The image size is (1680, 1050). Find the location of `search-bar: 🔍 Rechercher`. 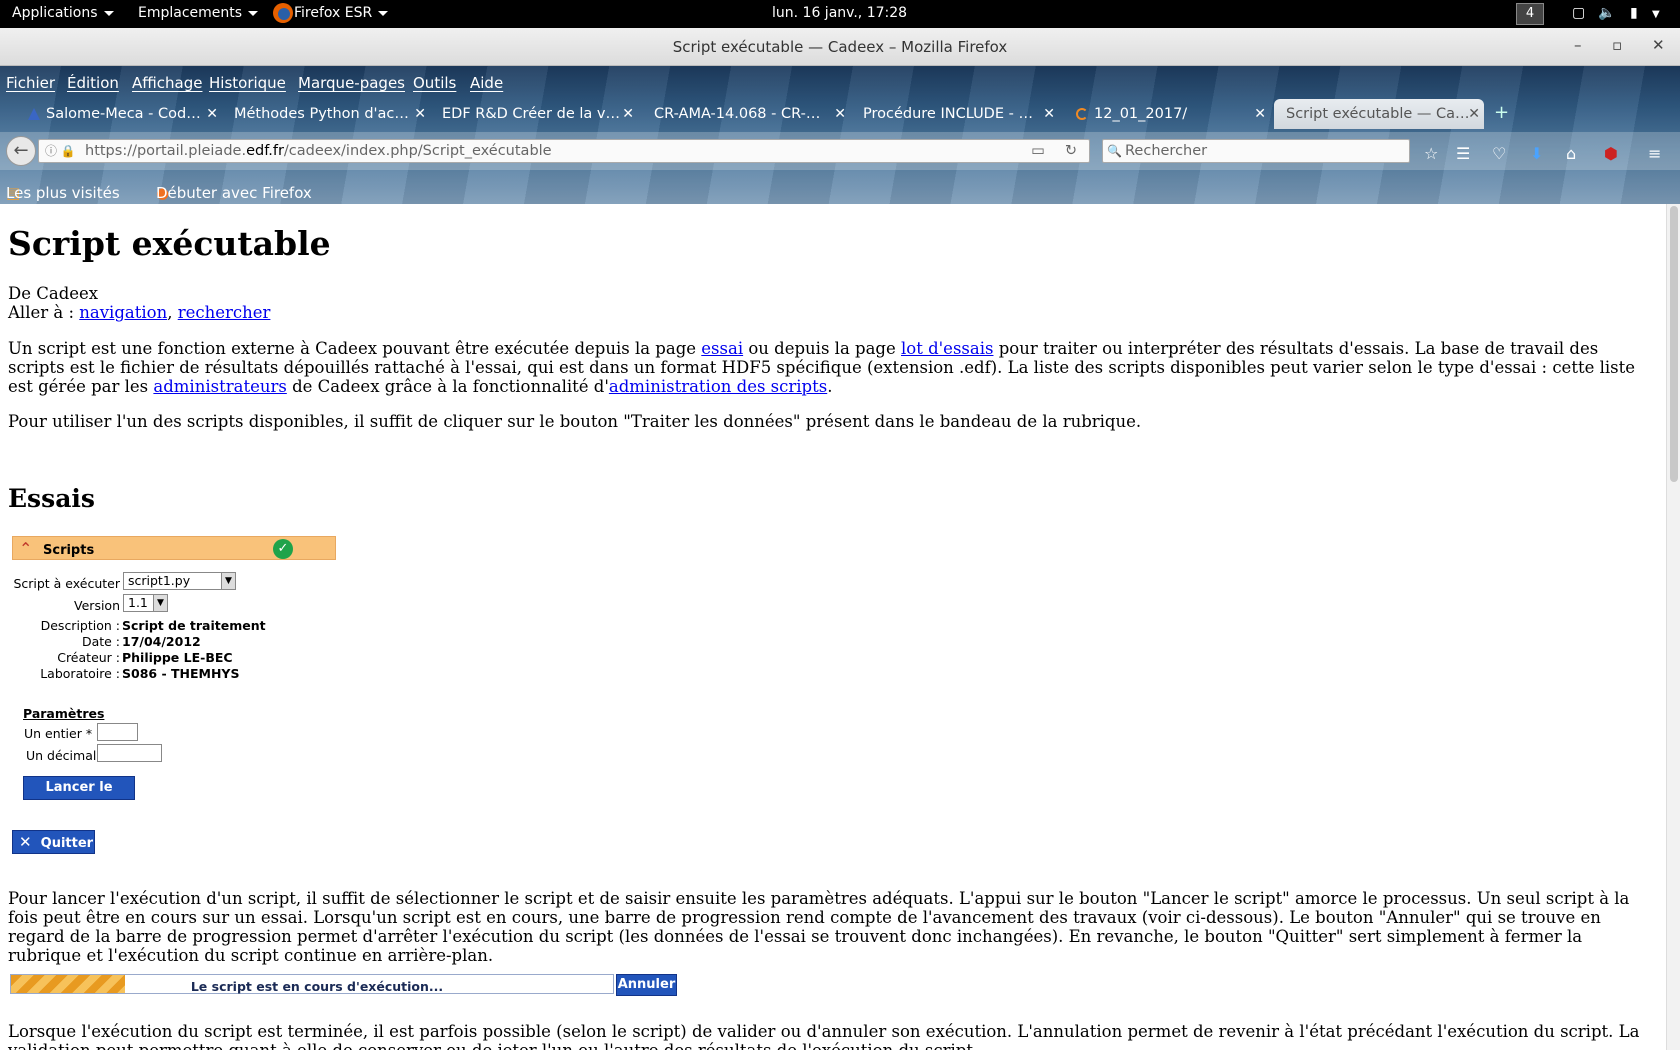

search-bar: 🔍 Rechercher is located at coordinates (1256, 151).